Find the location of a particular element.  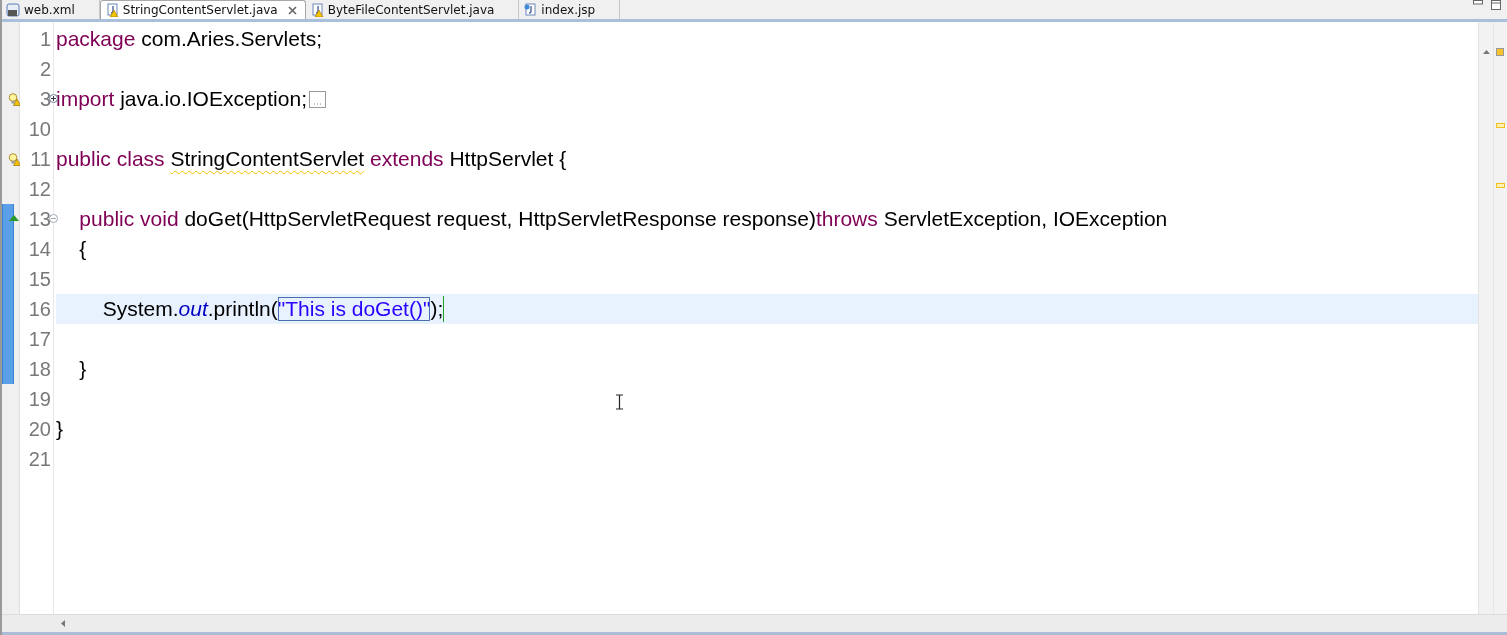

line-number: 19 is located at coordinates (39, 399).